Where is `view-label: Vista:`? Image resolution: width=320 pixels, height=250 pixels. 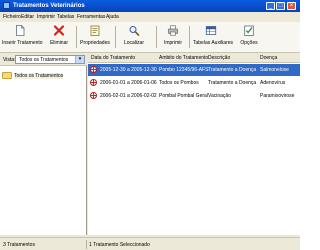
view-label: Vista: is located at coordinates (9, 60).